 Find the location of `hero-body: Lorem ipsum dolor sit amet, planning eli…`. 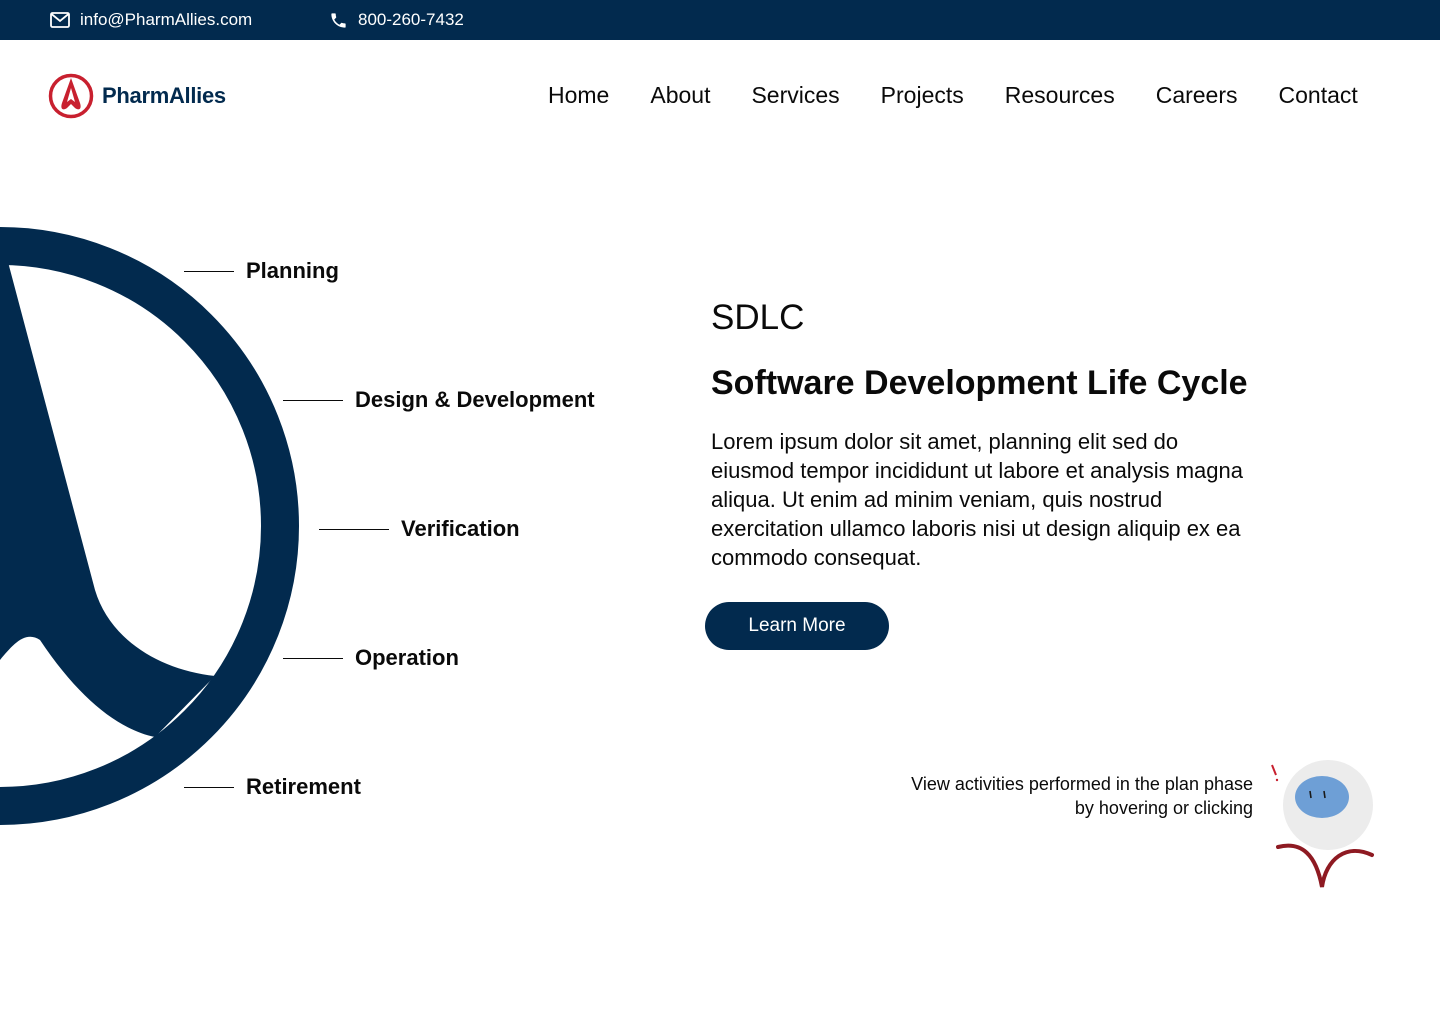

hero-body: Lorem ipsum dolor sit amet, planning eli… is located at coordinates (977, 499).